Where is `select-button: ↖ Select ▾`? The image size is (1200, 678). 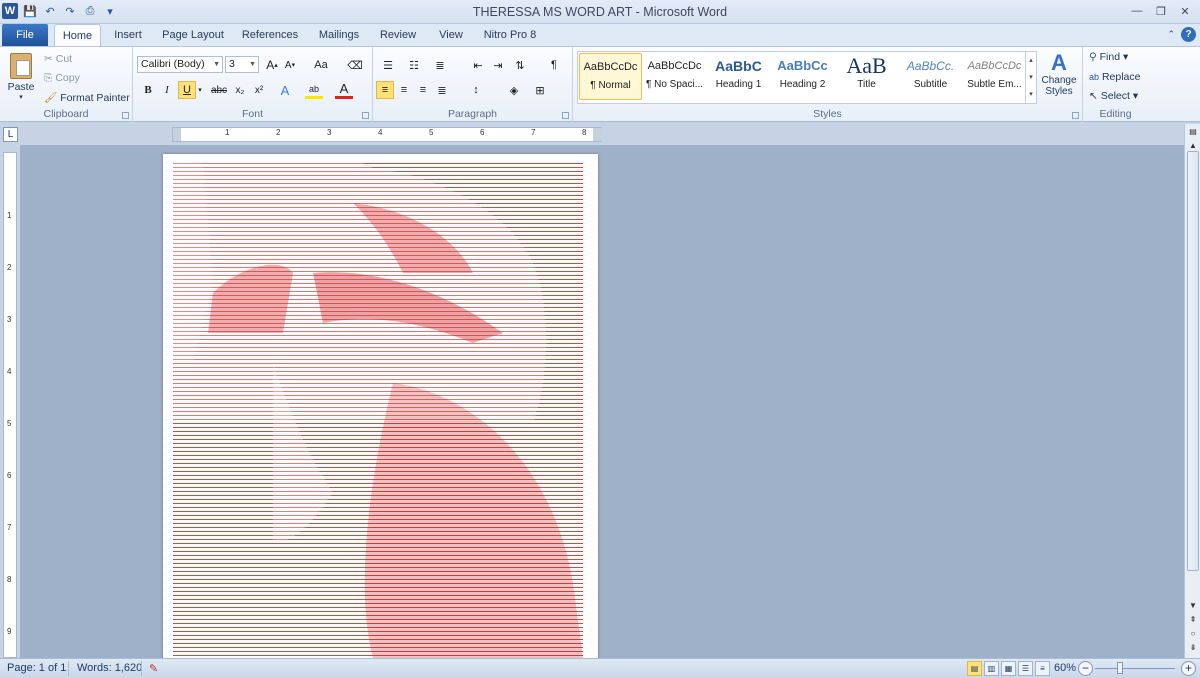
select-button: ↖ Select ▾ is located at coordinates (1113, 96).